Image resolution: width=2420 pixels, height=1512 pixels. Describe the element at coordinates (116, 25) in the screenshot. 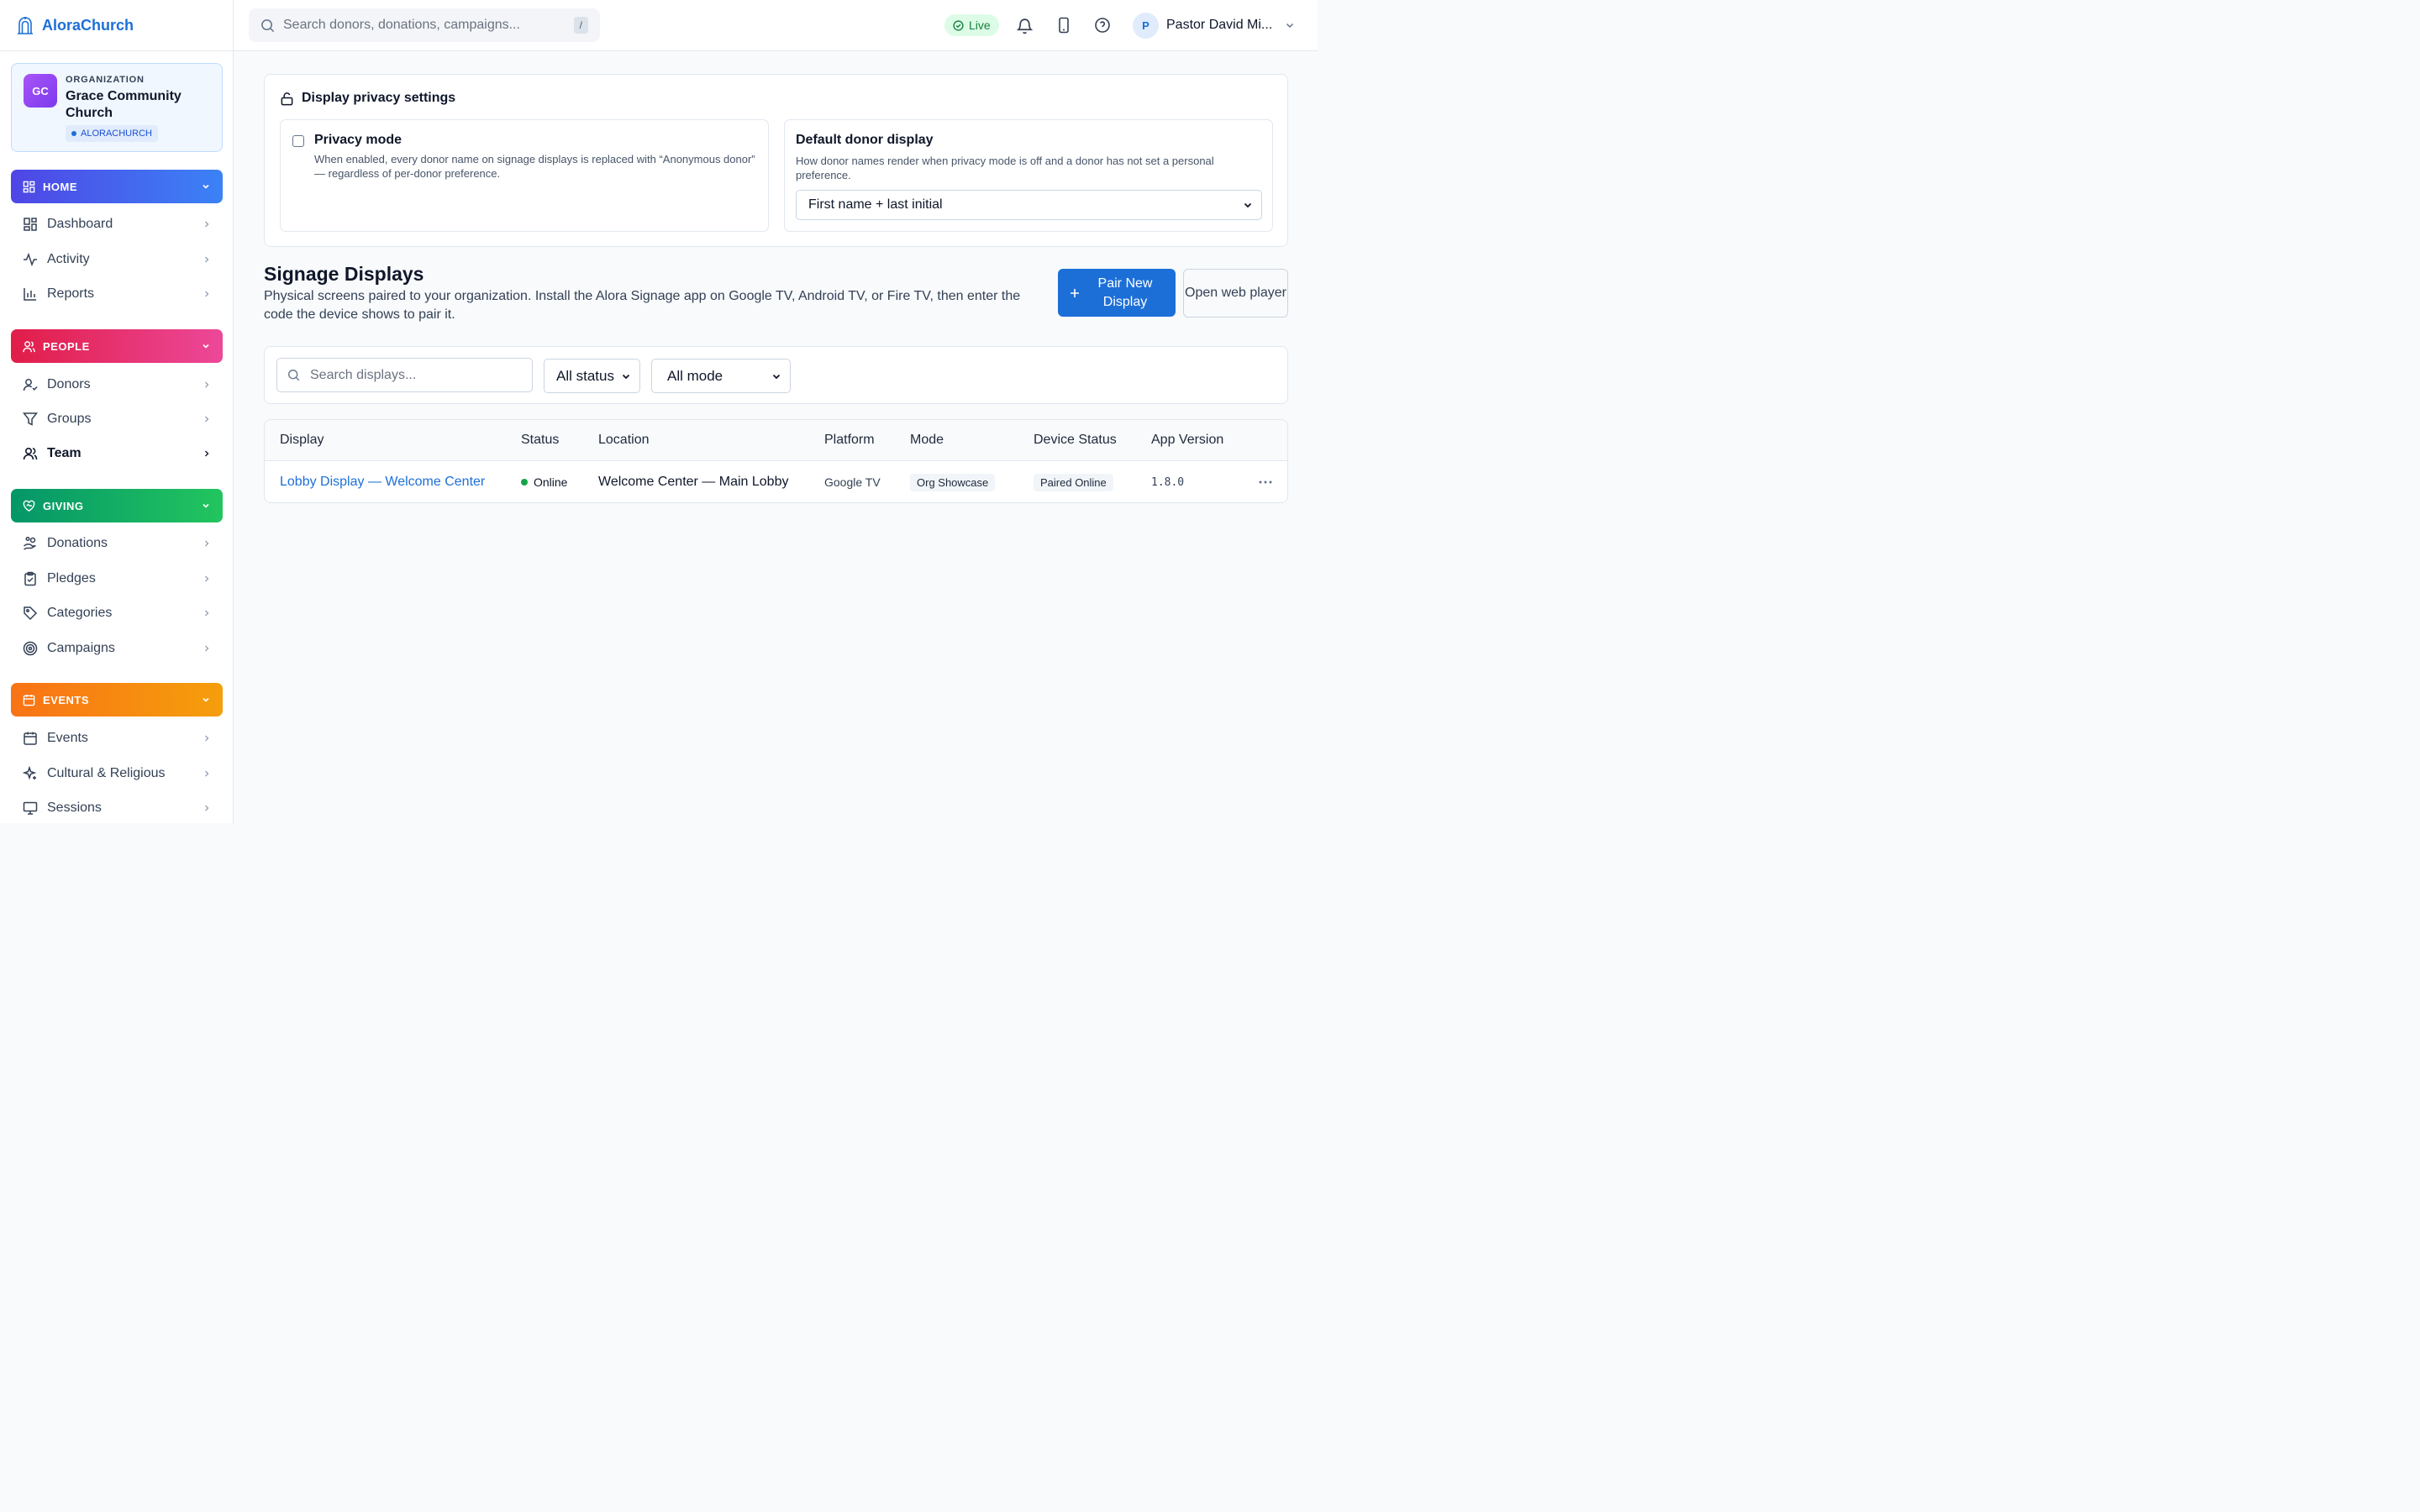

I see `brand: AloraChurch` at that location.